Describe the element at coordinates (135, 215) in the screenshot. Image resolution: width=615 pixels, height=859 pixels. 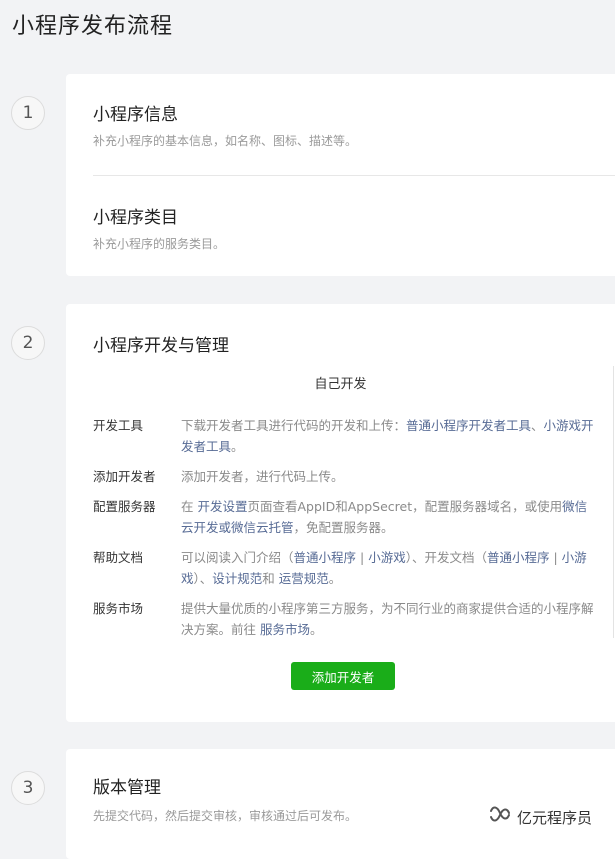
I see `mini-program-category-title: 小程序类目` at that location.